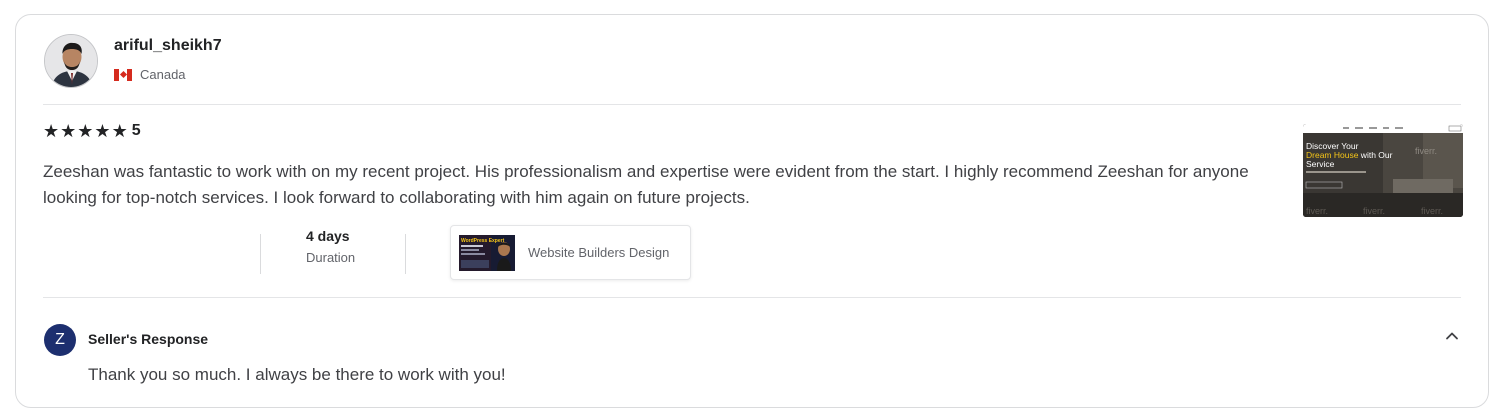  I want to click on gig-link: WordPress Expert Website Builders Design, so click(570, 252).